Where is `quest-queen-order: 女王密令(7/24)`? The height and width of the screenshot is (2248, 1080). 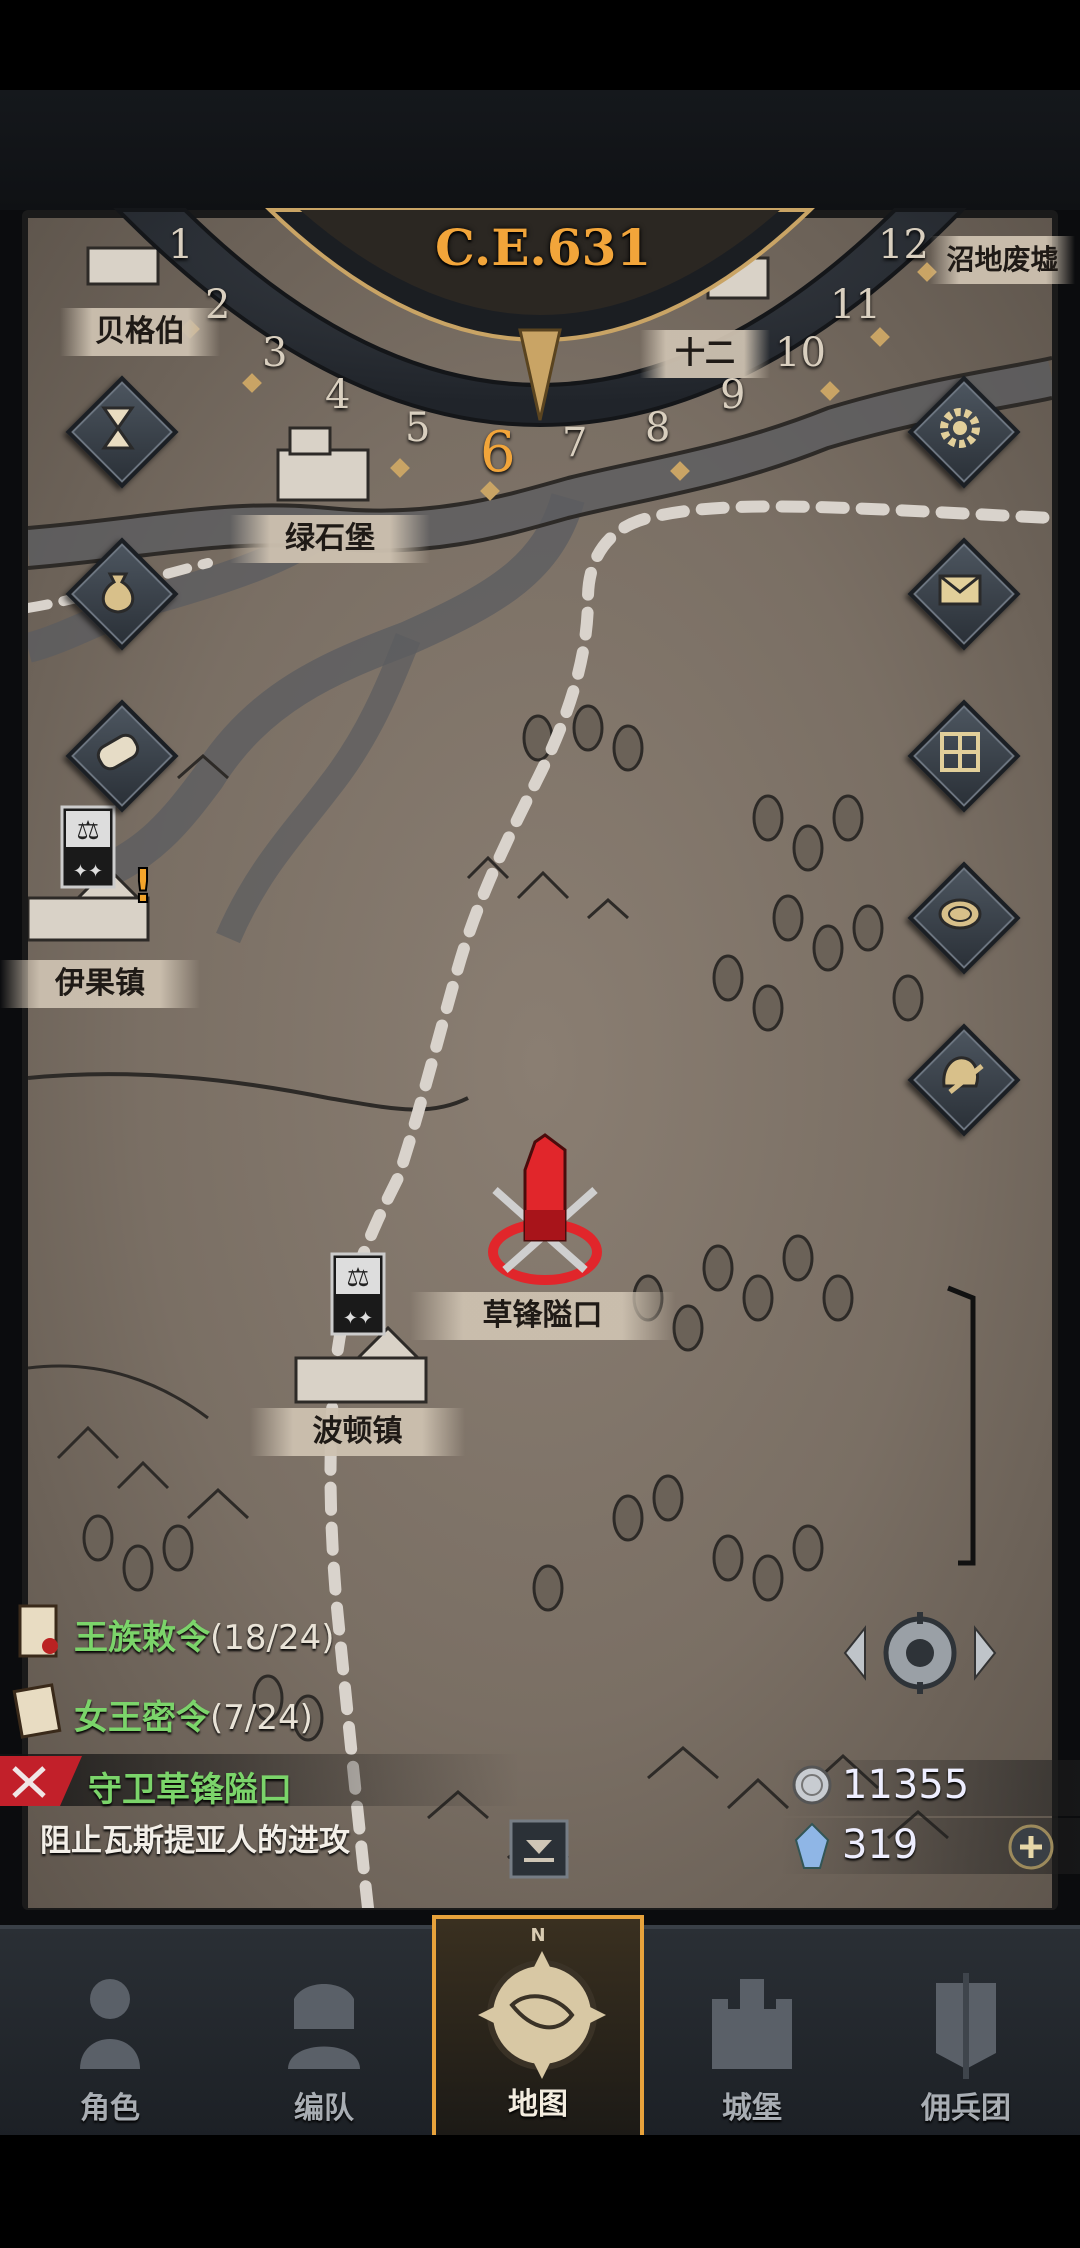 quest-queen-order: 女王密令(7/24) is located at coordinates (193, 1714).